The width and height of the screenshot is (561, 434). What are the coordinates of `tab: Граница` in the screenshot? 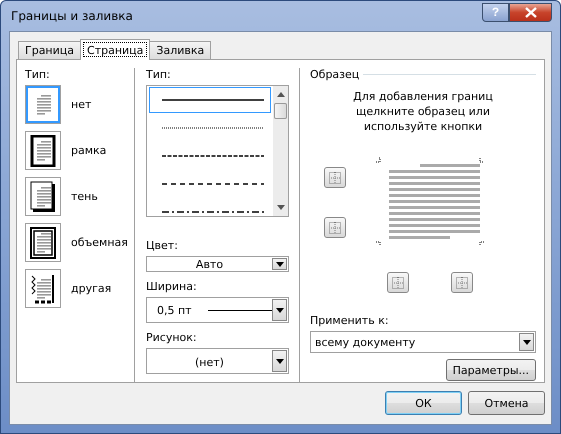 It's located at (50, 50).